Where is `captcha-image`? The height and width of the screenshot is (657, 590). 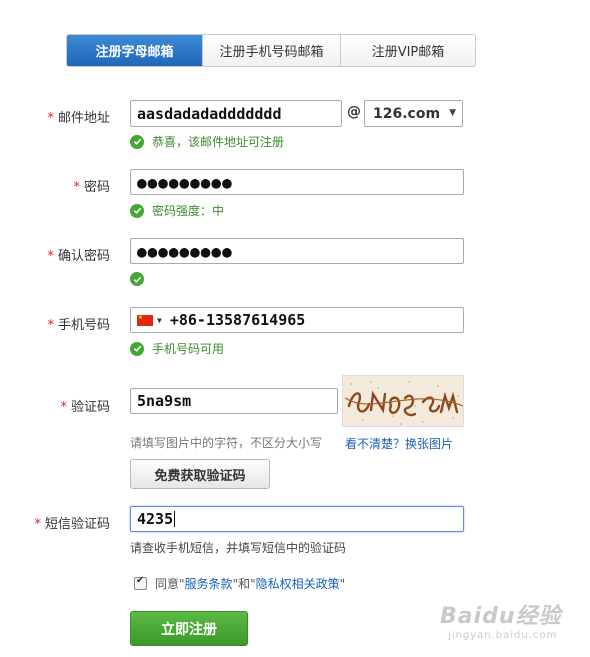 captcha-image is located at coordinates (403, 401).